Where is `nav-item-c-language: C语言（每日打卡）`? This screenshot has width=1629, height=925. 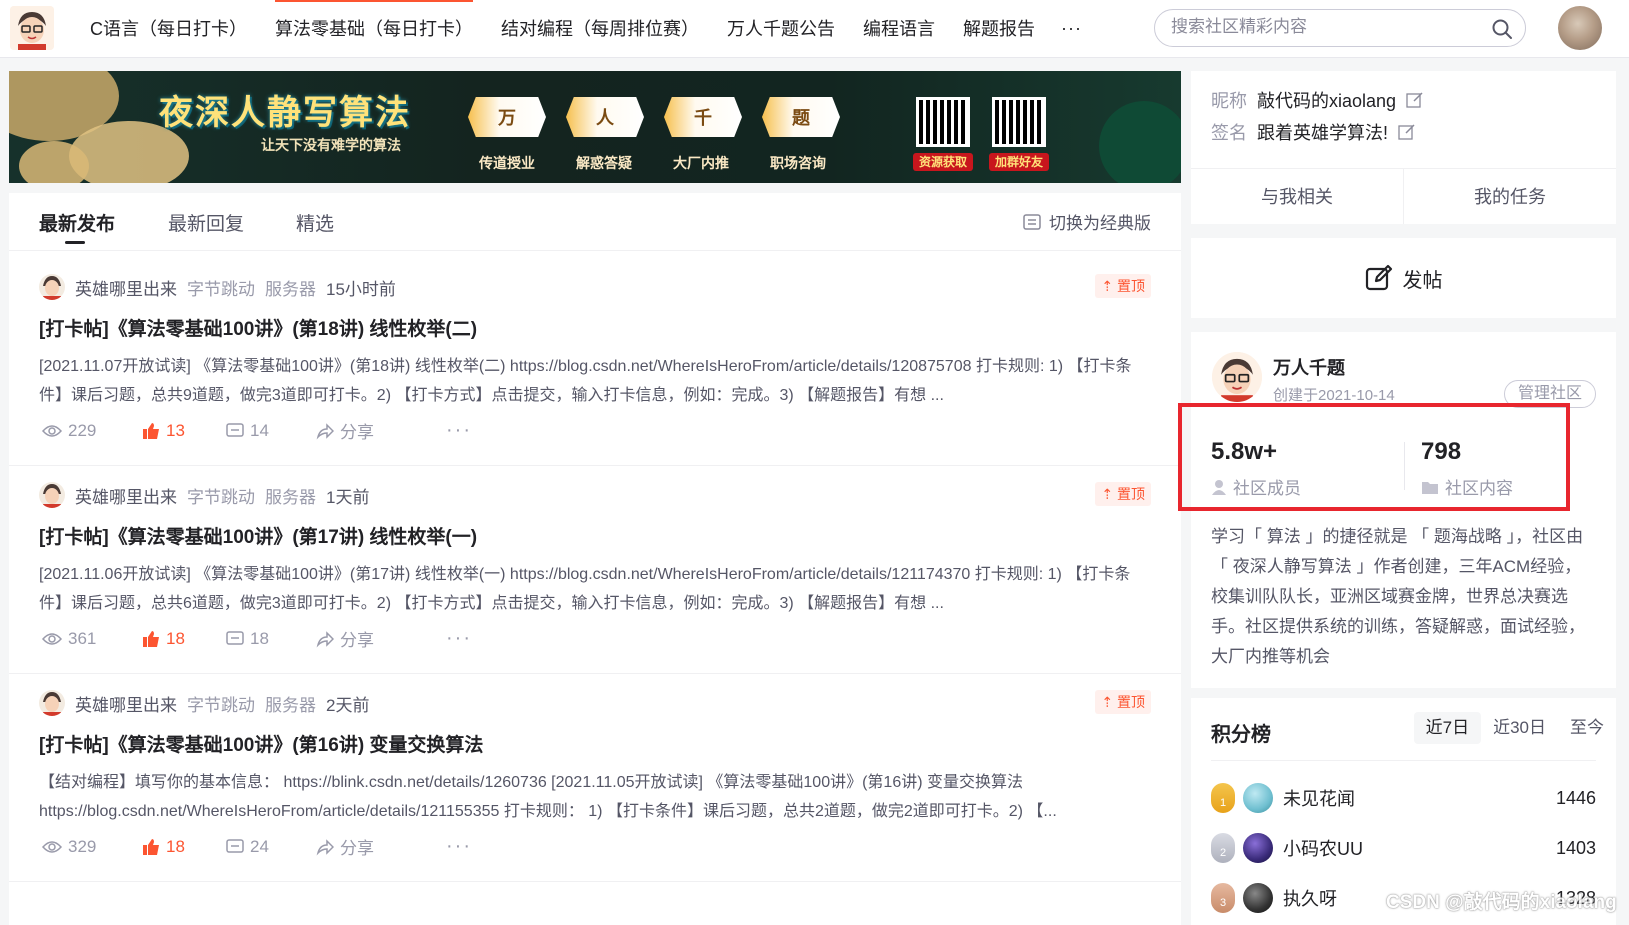
nav-item-c-language: C语言（每日打卡） is located at coordinates (168, 29).